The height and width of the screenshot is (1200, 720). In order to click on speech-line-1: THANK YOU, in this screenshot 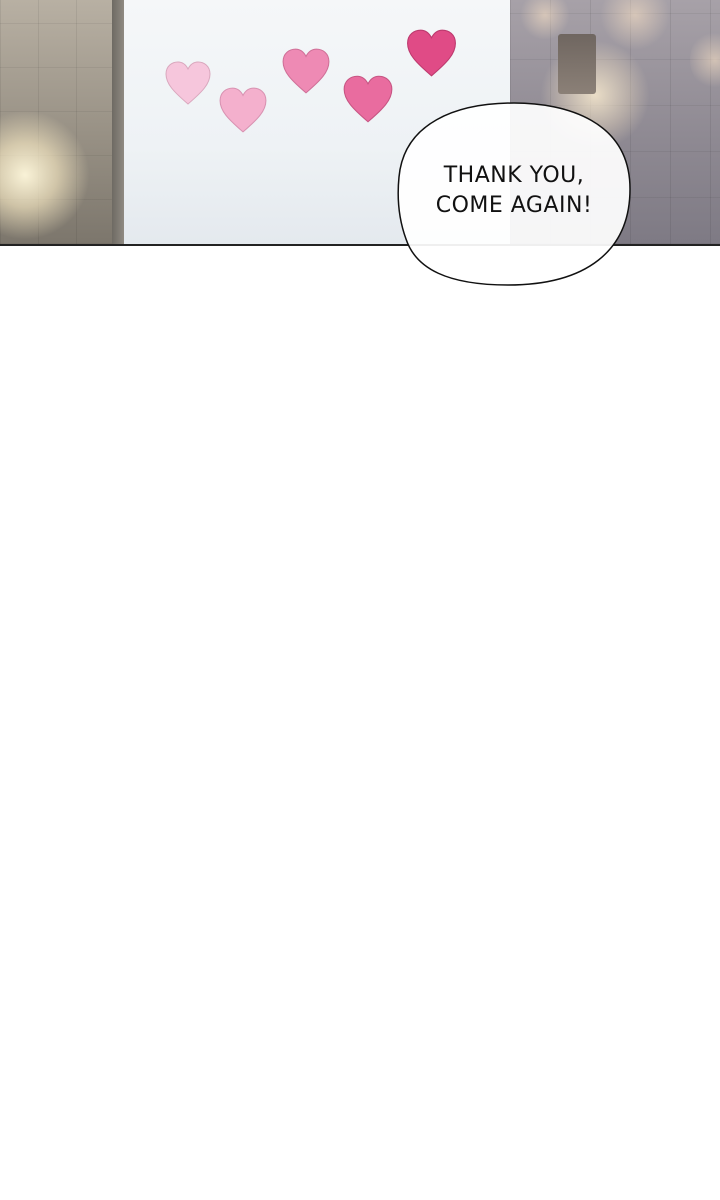, I will do `click(514, 175)`.